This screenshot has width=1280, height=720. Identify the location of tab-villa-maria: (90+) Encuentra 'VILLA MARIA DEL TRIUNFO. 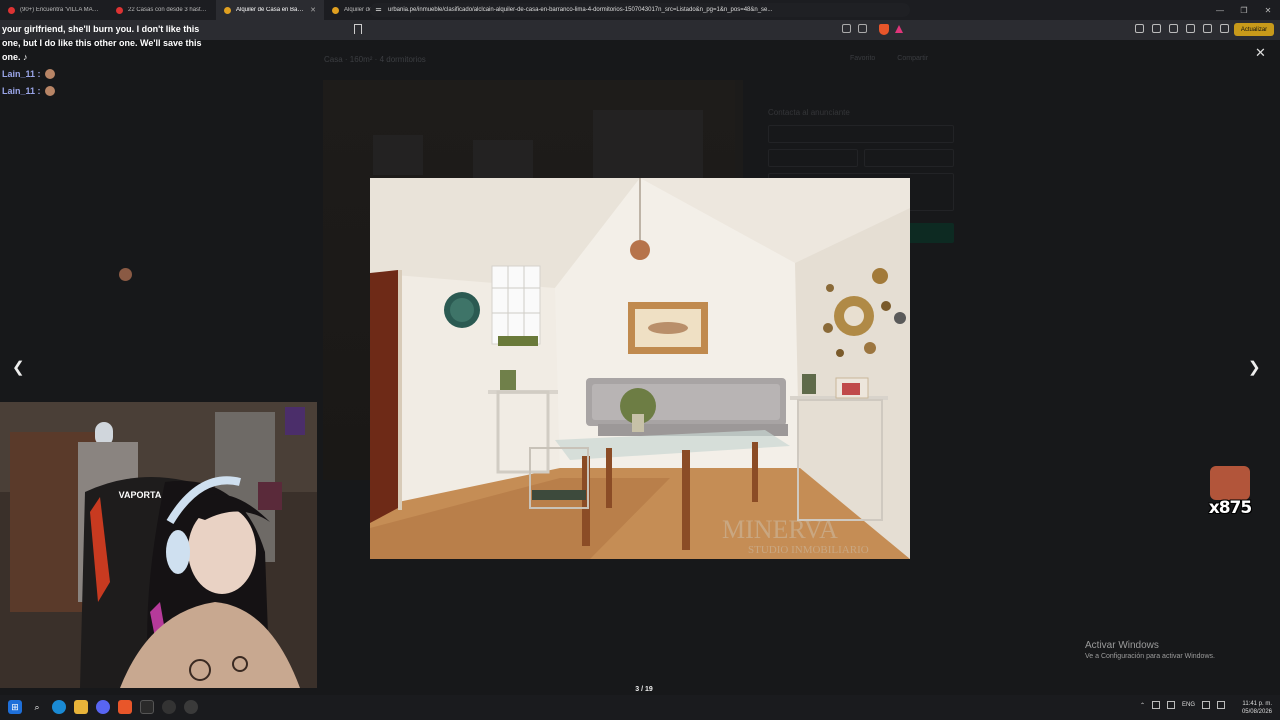
(54, 10).